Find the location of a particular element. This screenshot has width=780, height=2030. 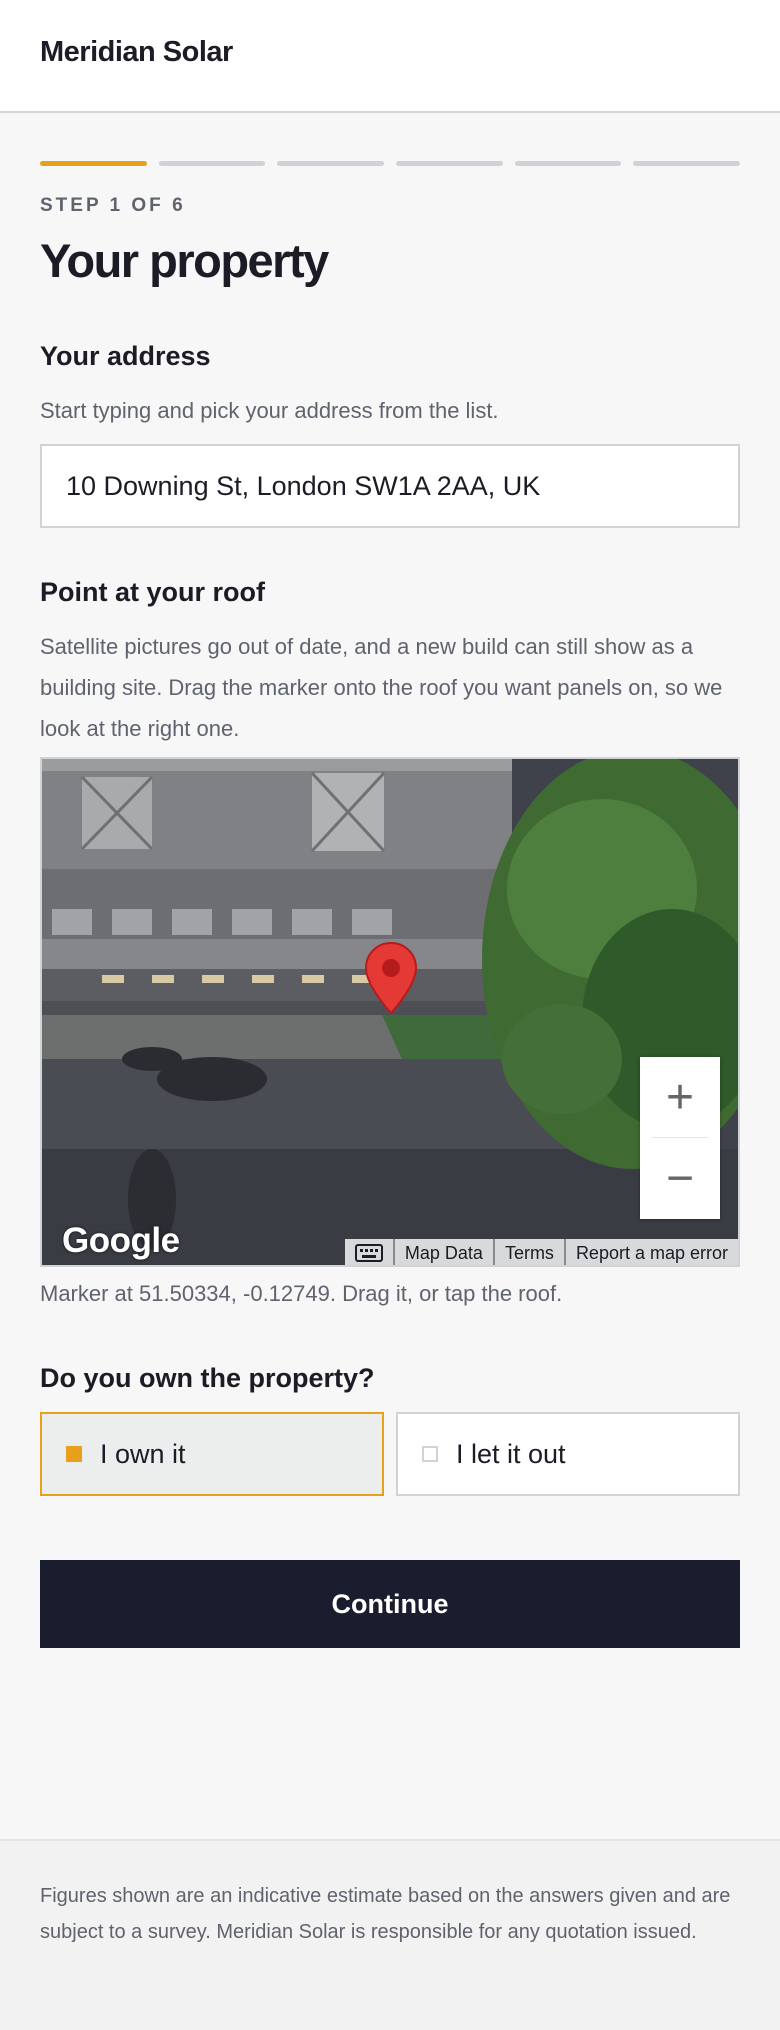

address-heading: Your address is located at coordinates (125, 356).